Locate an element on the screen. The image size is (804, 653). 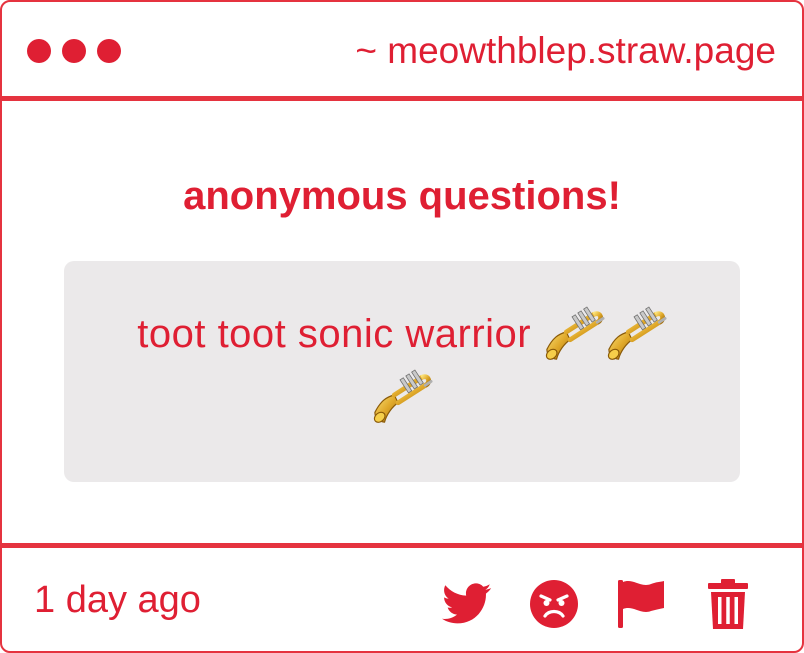
block-button is located at coordinates (554, 604).